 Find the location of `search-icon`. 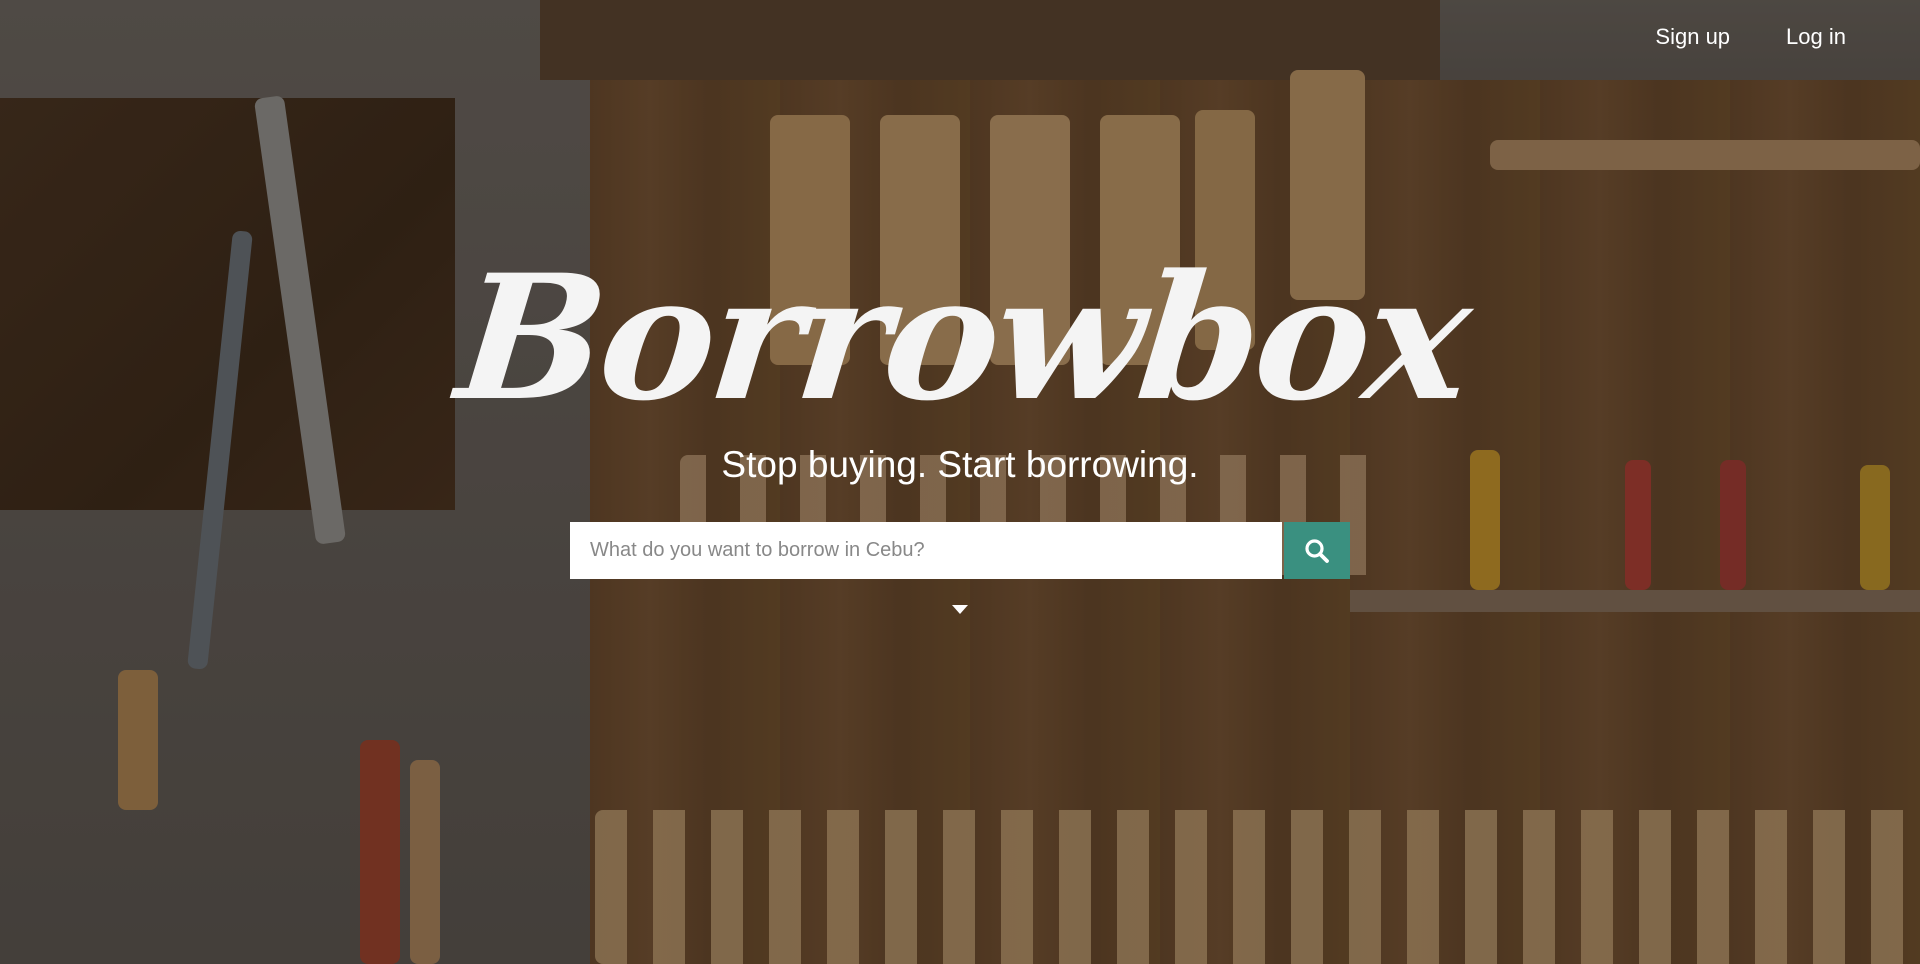

search-icon is located at coordinates (1317, 550).